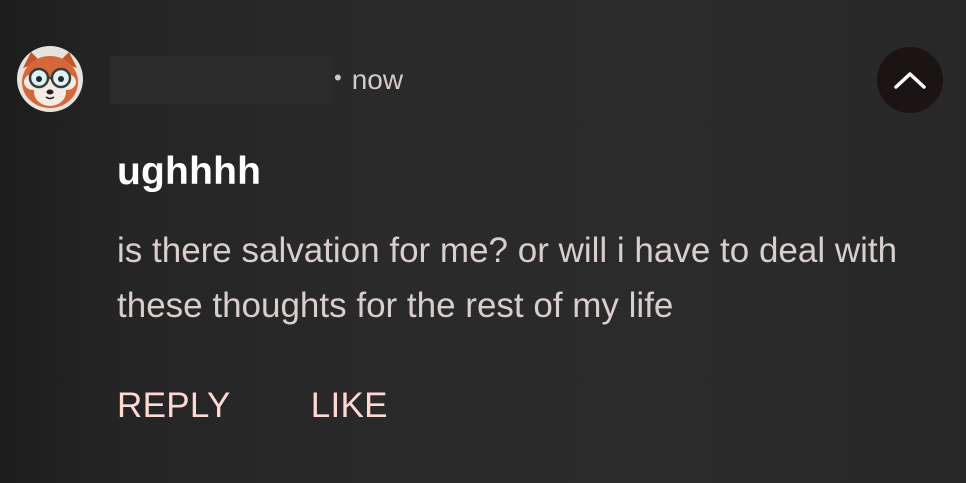  I want to click on collapse-button, so click(910, 80).